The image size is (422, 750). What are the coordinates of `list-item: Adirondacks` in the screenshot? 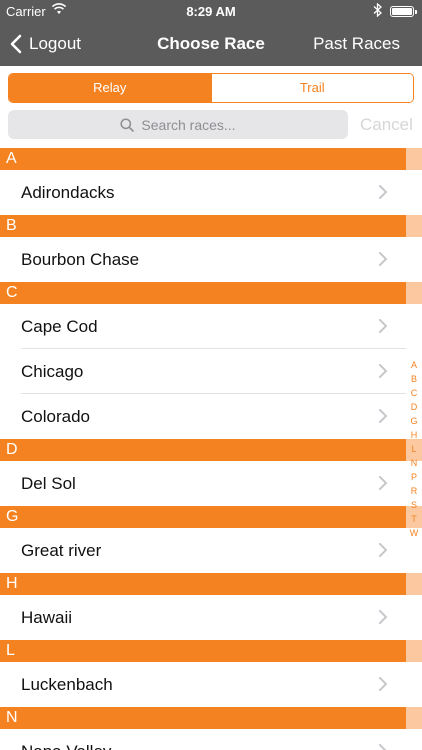 It's located at (211, 192).